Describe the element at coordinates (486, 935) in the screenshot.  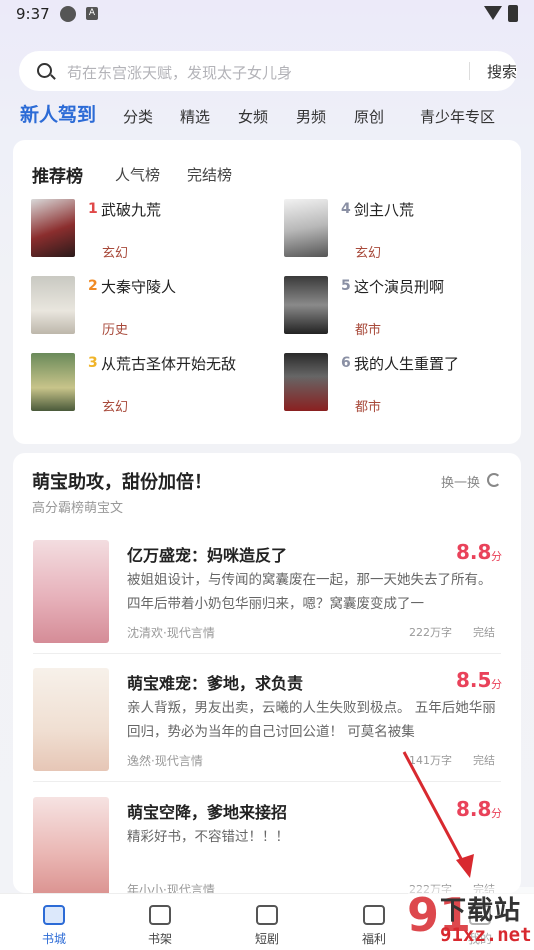
I see `watermark-url: 91xz.net` at that location.